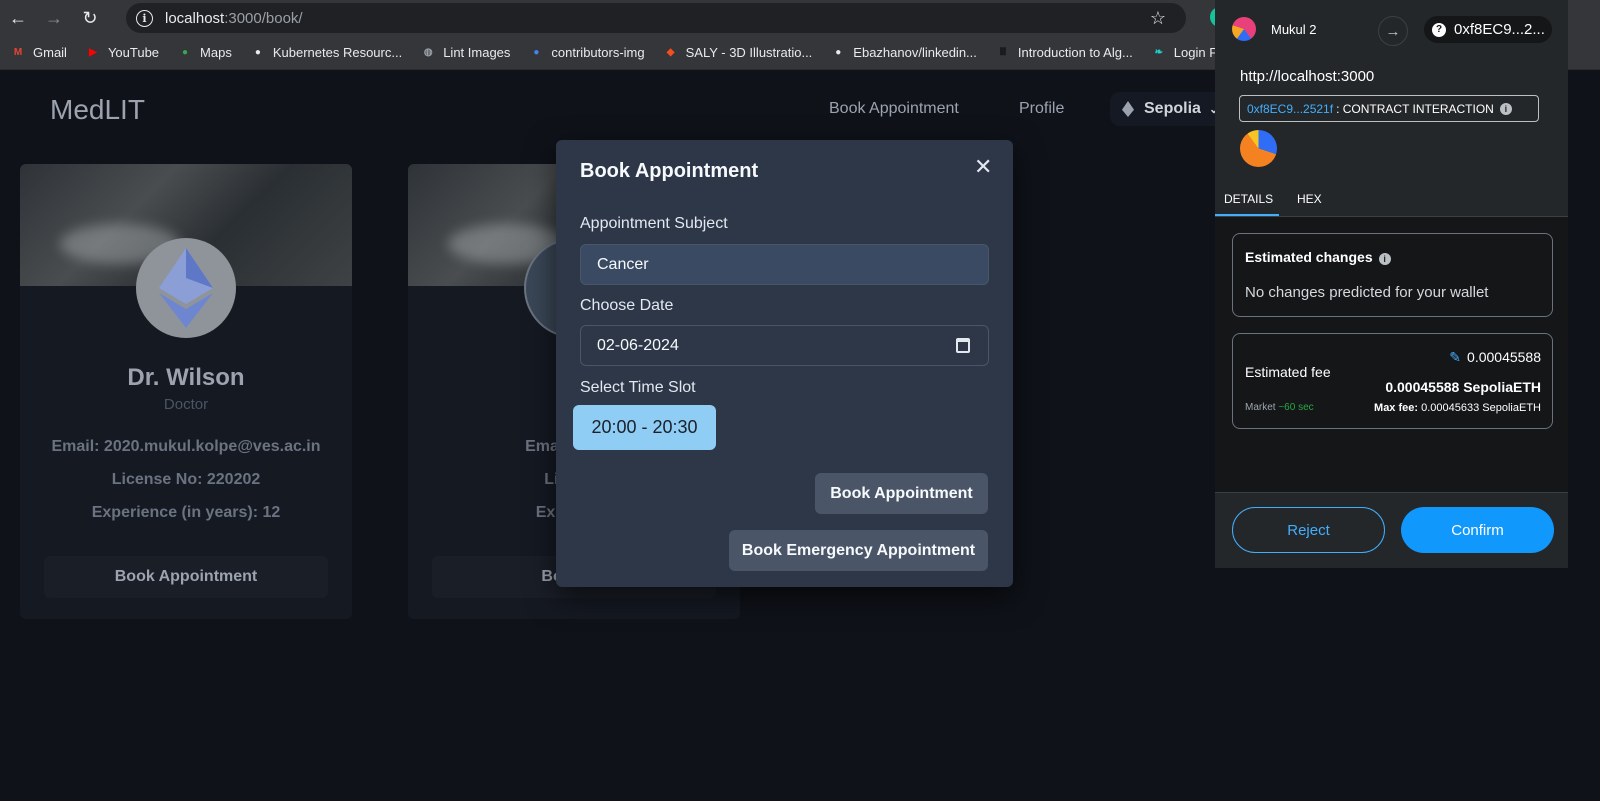 Image resolution: width=1600 pixels, height=801 pixels. Describe the element at coordinates (1455, 357) in the screenshot. I see `edit-pencil-icon: ✎` at that location.